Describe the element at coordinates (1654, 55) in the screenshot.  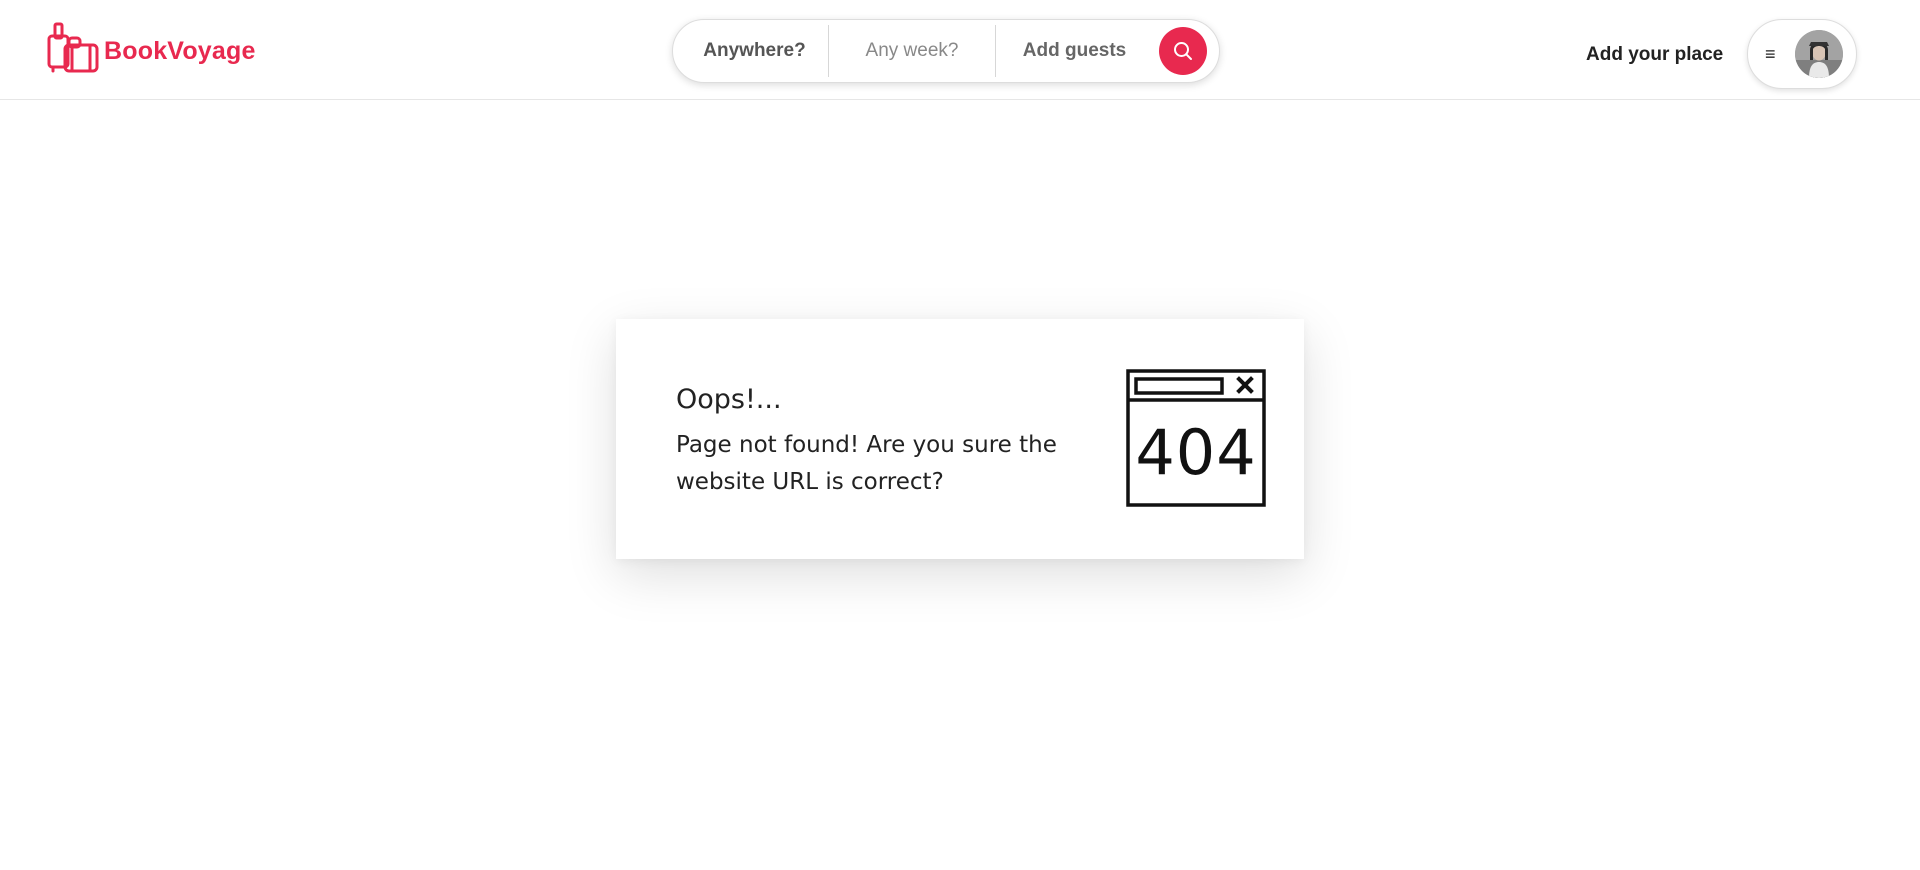
I see `add-your-place-link: Add your place` at that location.